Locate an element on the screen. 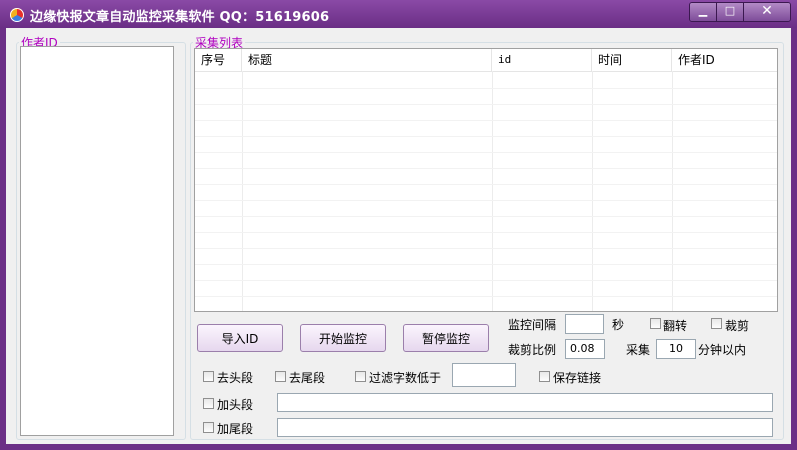 The image size is (797, 450). column-header-index: 序号 is located at coordinates (218, 60).